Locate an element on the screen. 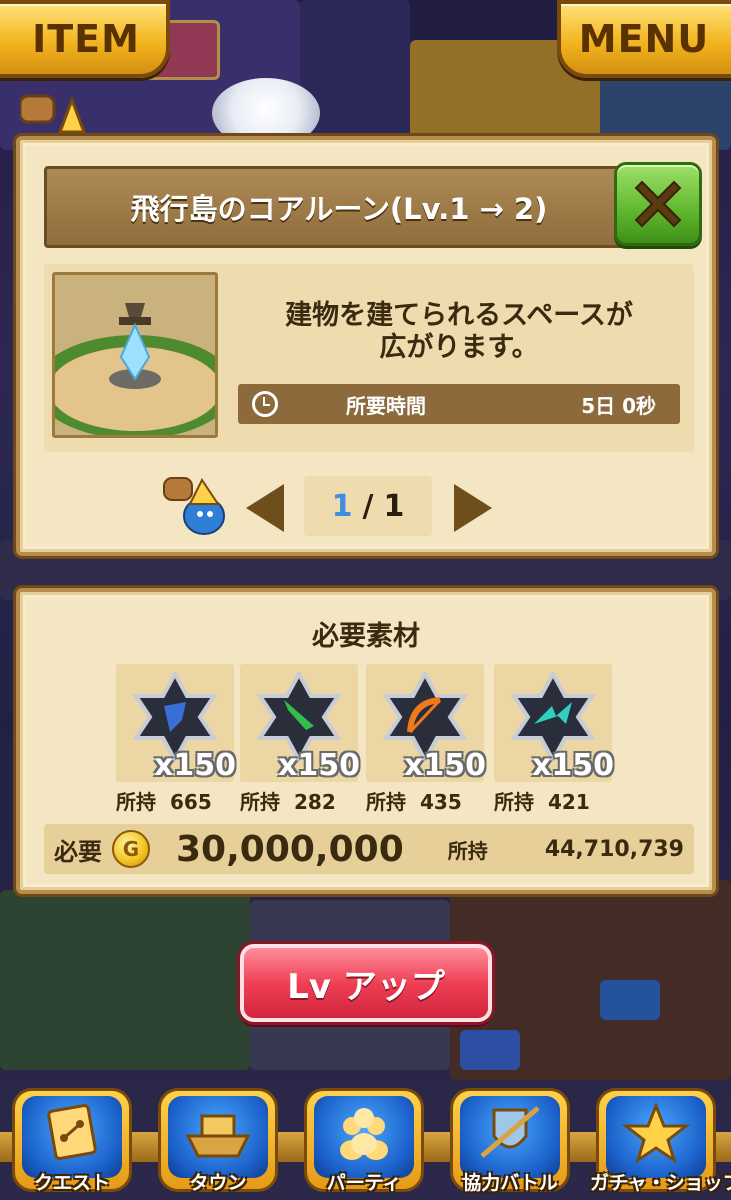 The image size is (731, 1200). description-box: 建物を建てられるスペースが 広がります。 所要時間 5日 0秒 is located at coordinates (369, 358).